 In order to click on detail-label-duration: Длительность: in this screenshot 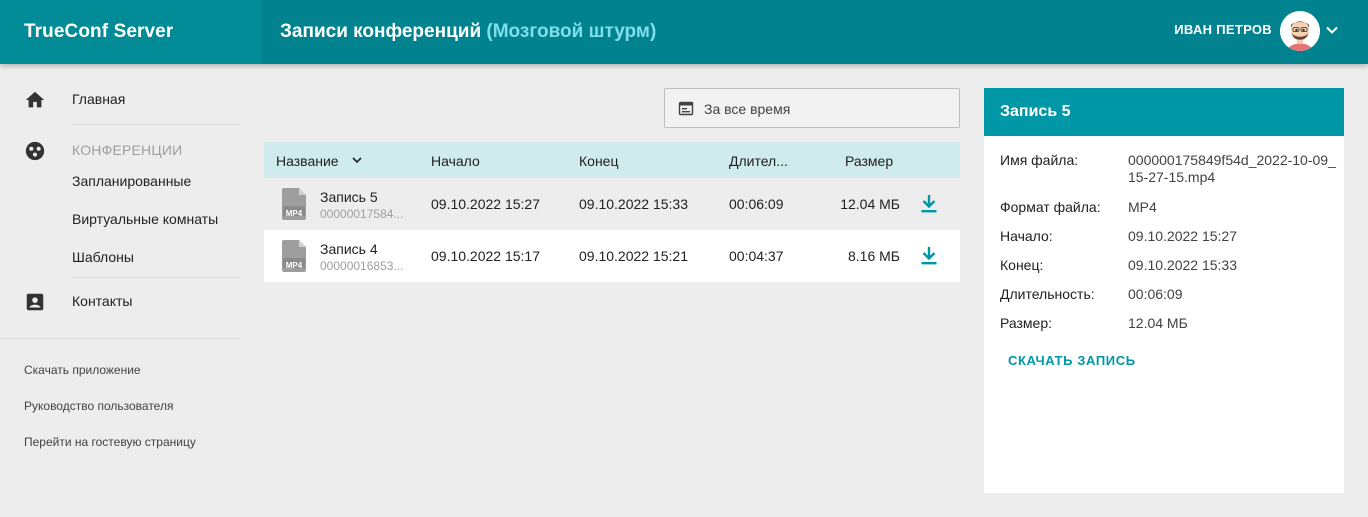, I will do `click(1047, 294)`.